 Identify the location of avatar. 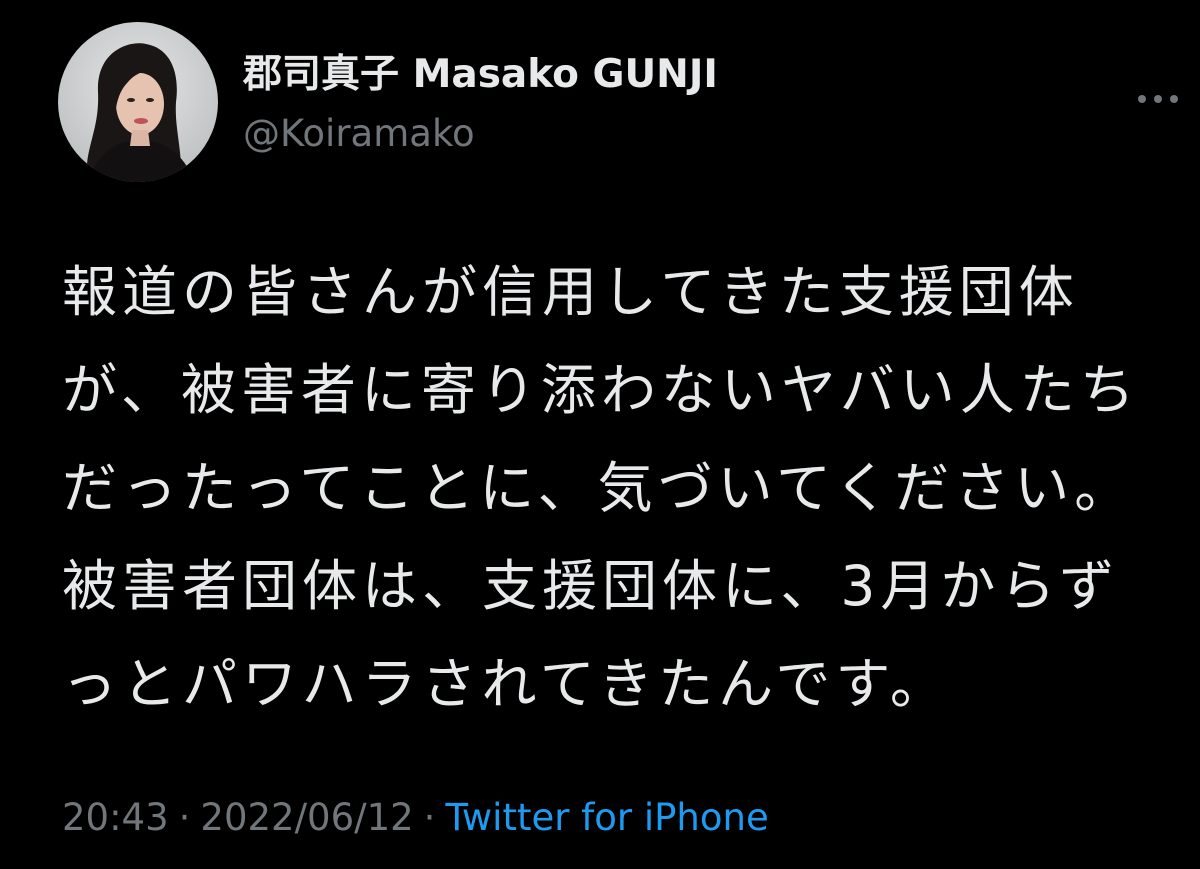
(138, 102).